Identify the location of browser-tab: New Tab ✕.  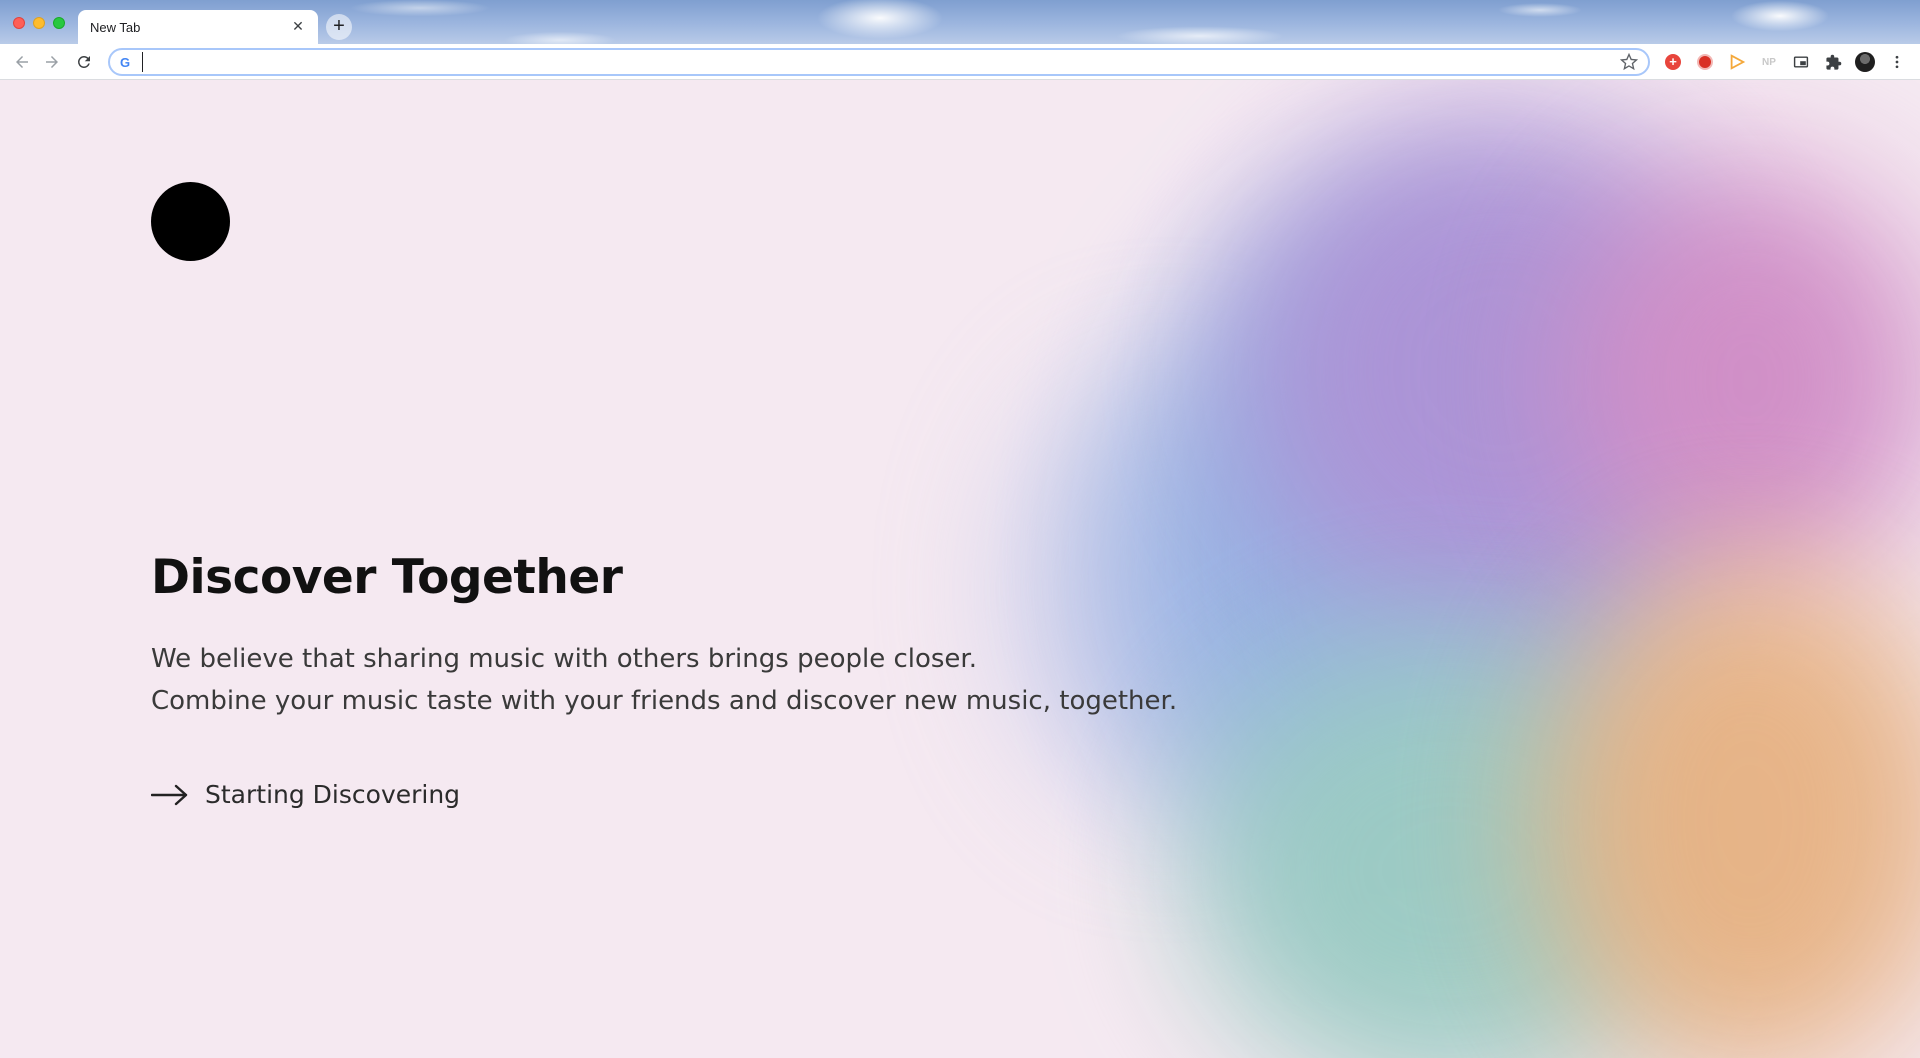
(198, 27).